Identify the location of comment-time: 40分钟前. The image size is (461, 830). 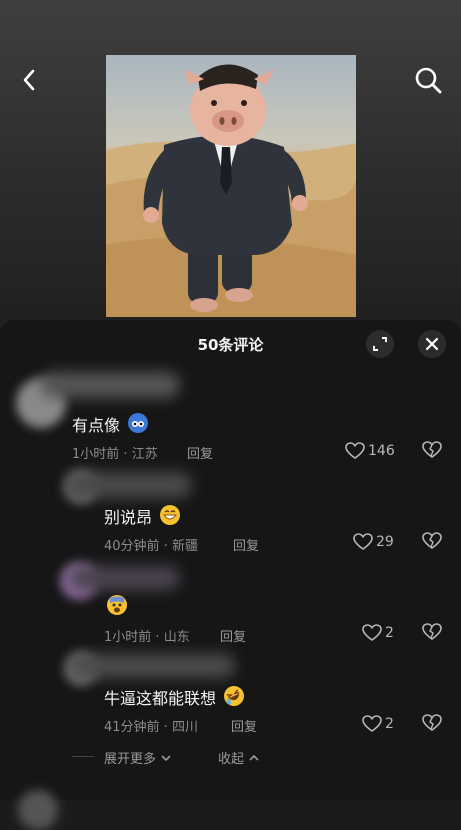
(132, 546).